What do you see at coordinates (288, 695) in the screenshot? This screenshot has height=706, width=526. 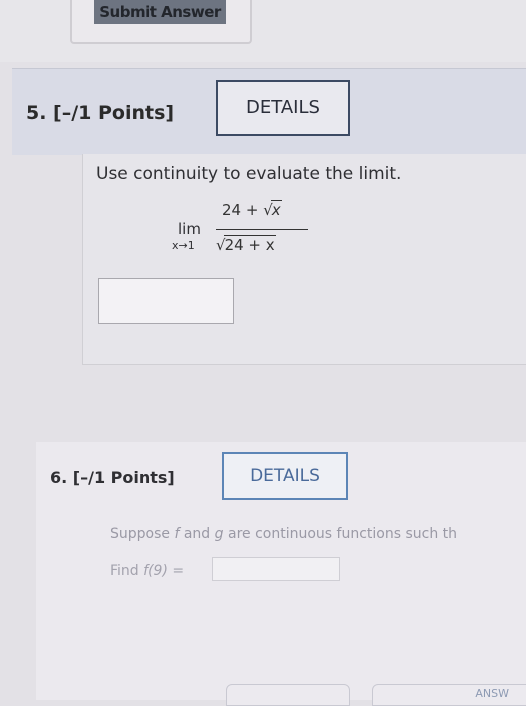 I see `bottom-button-left` at bounding box center [288, 695].